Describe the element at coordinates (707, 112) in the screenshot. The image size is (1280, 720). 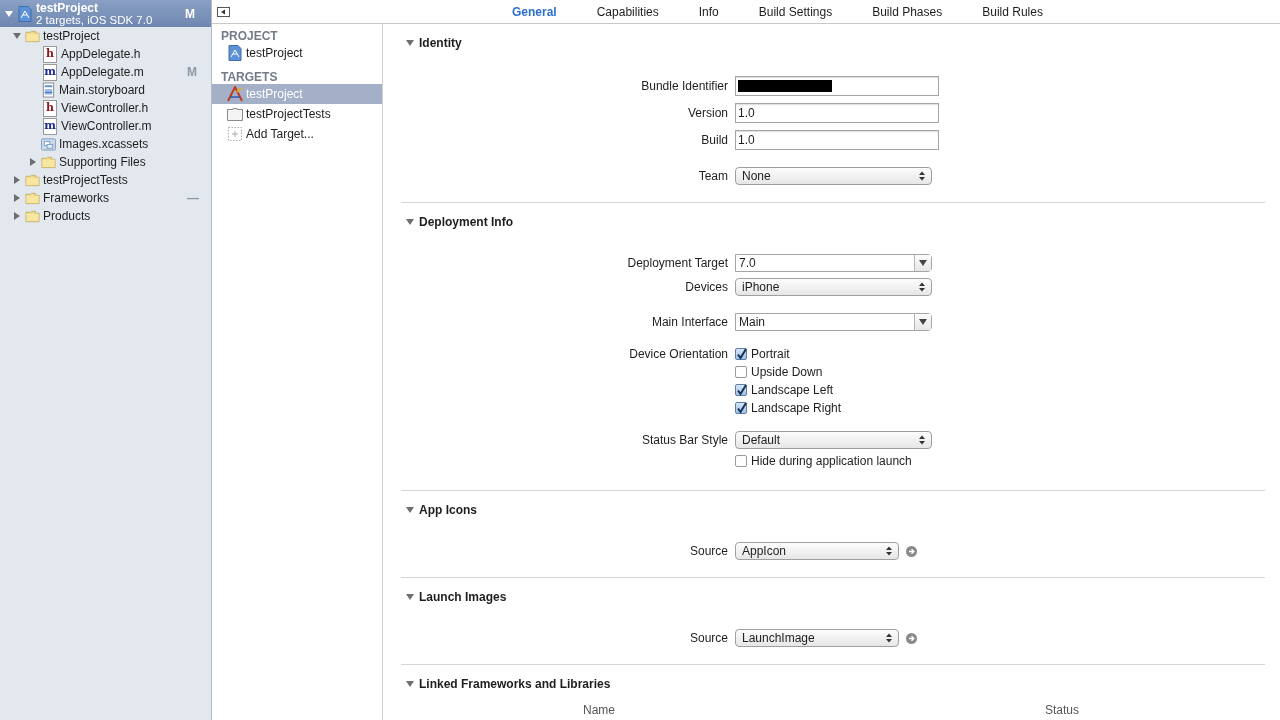
I see `field-label: Version` at that location.